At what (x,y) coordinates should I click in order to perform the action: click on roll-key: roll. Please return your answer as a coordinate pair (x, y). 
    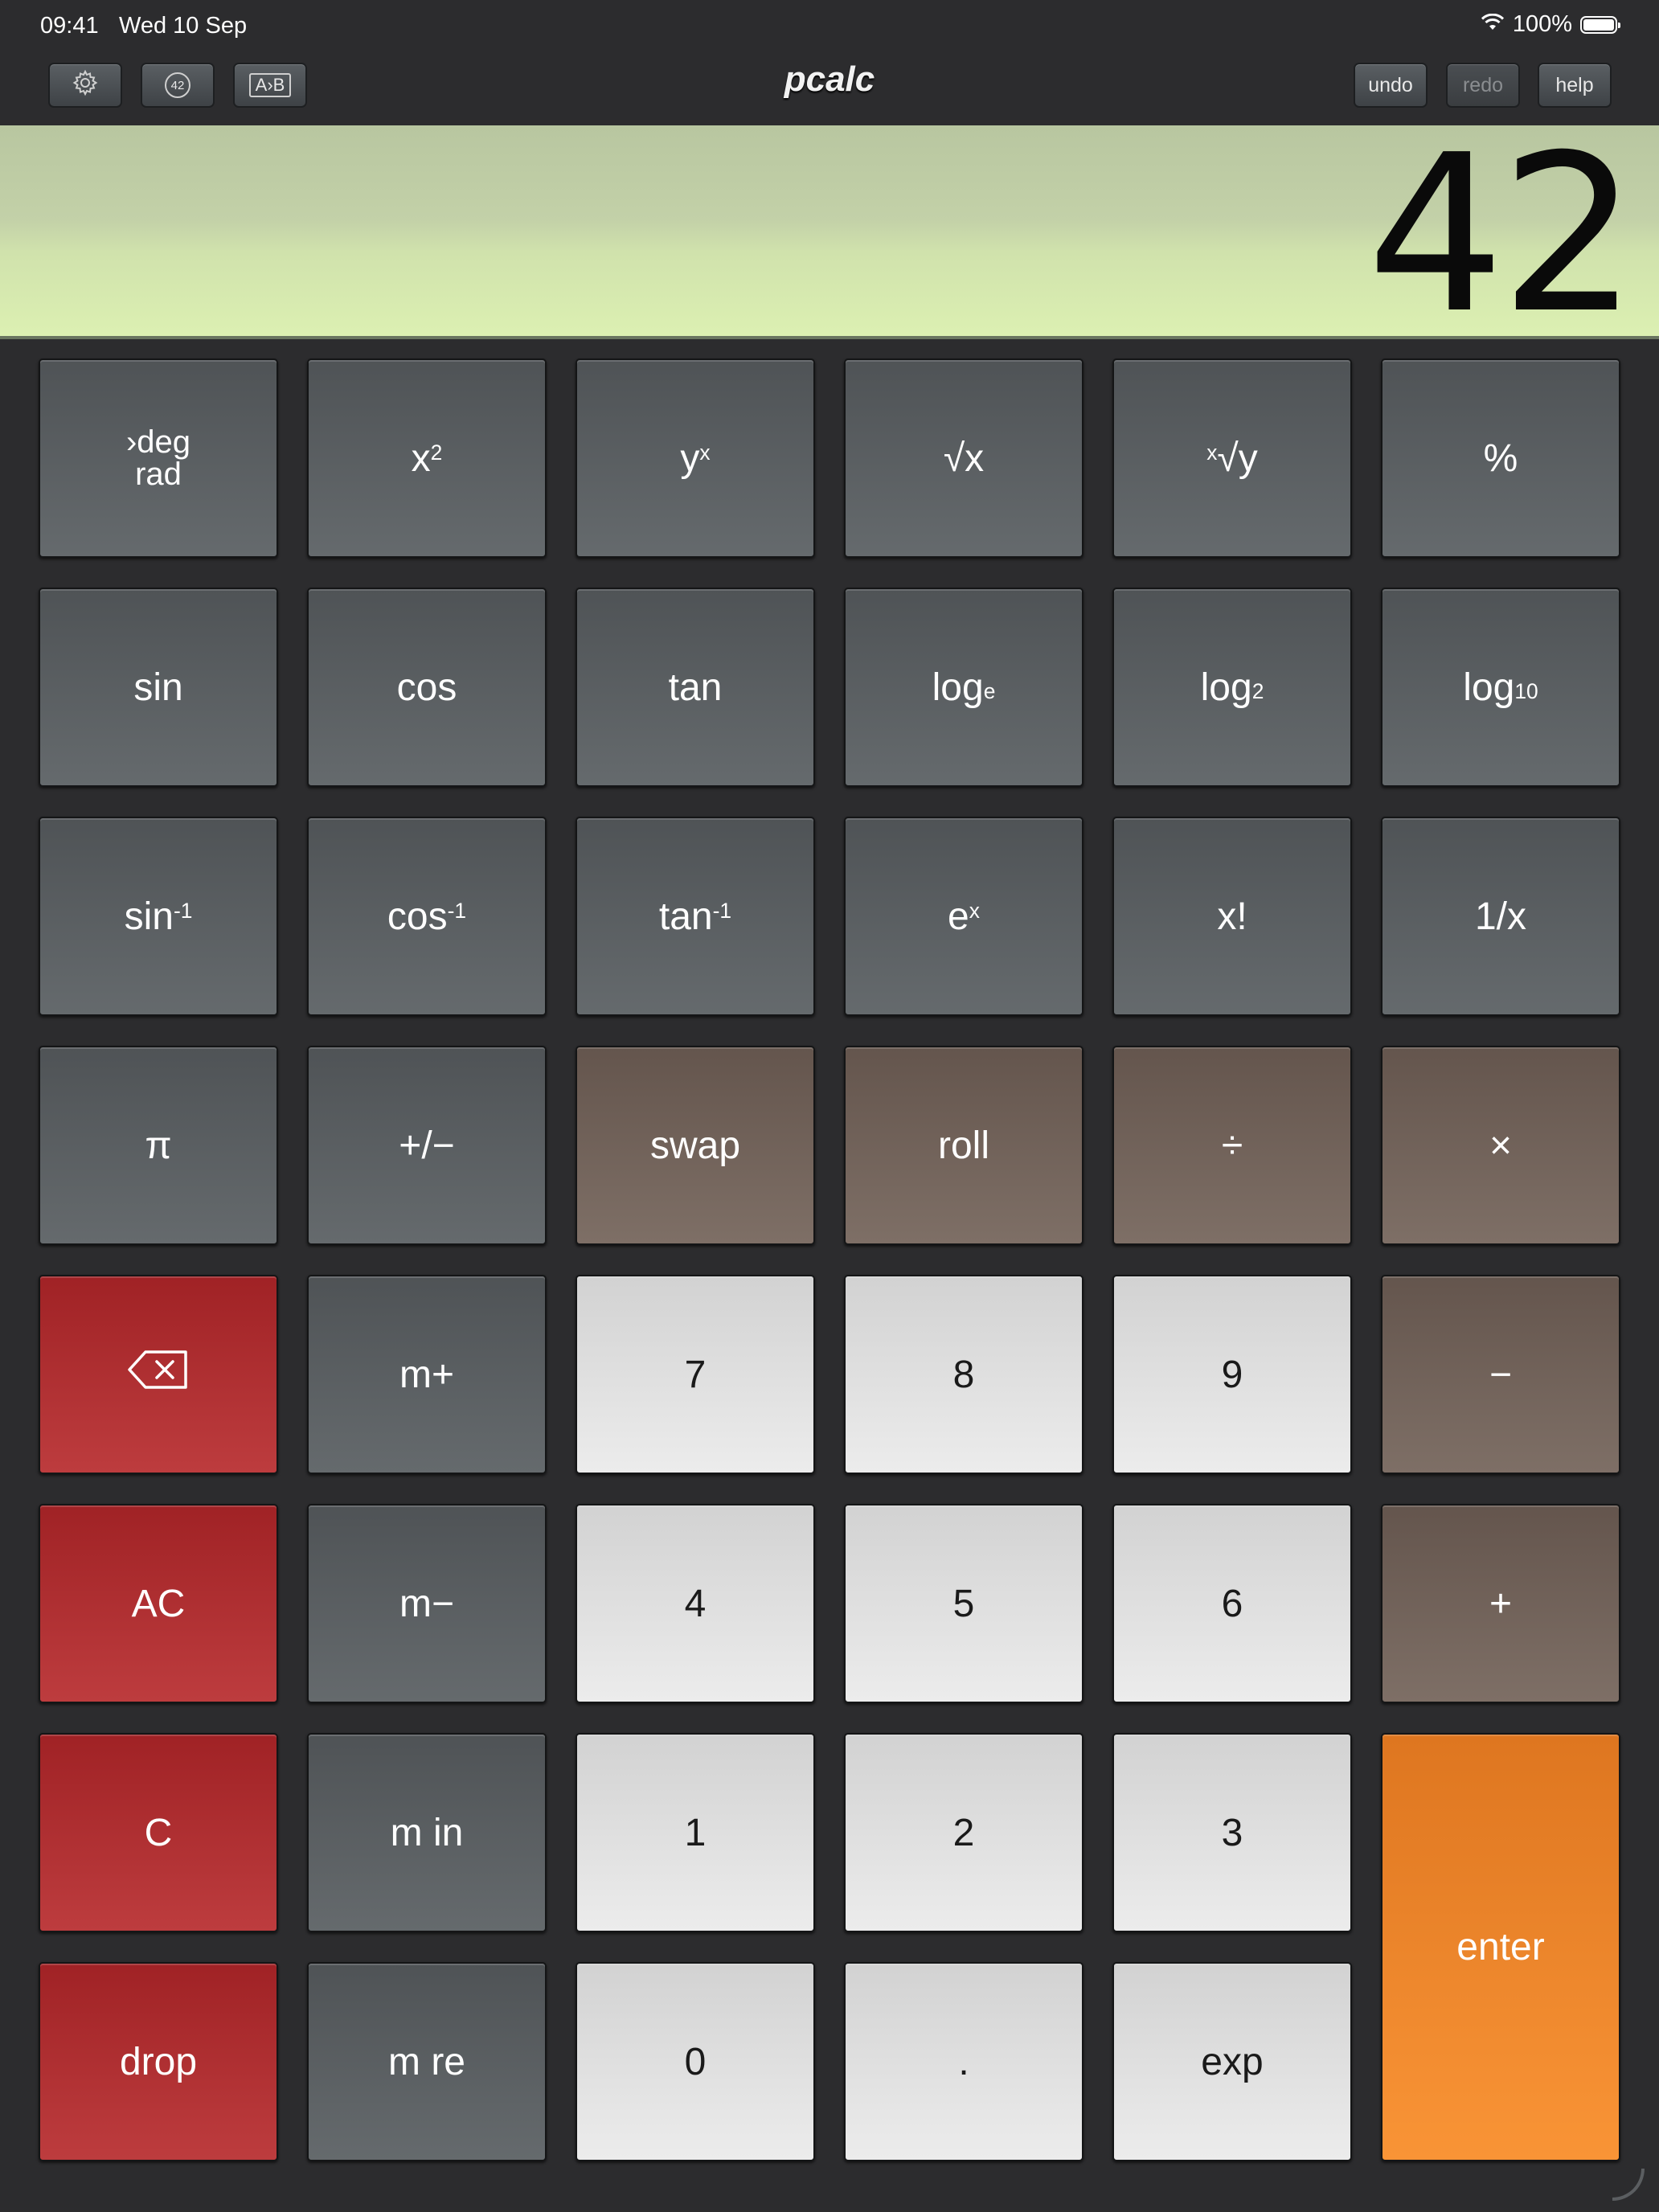
    Looking at the image, I should click on (963, 1145).